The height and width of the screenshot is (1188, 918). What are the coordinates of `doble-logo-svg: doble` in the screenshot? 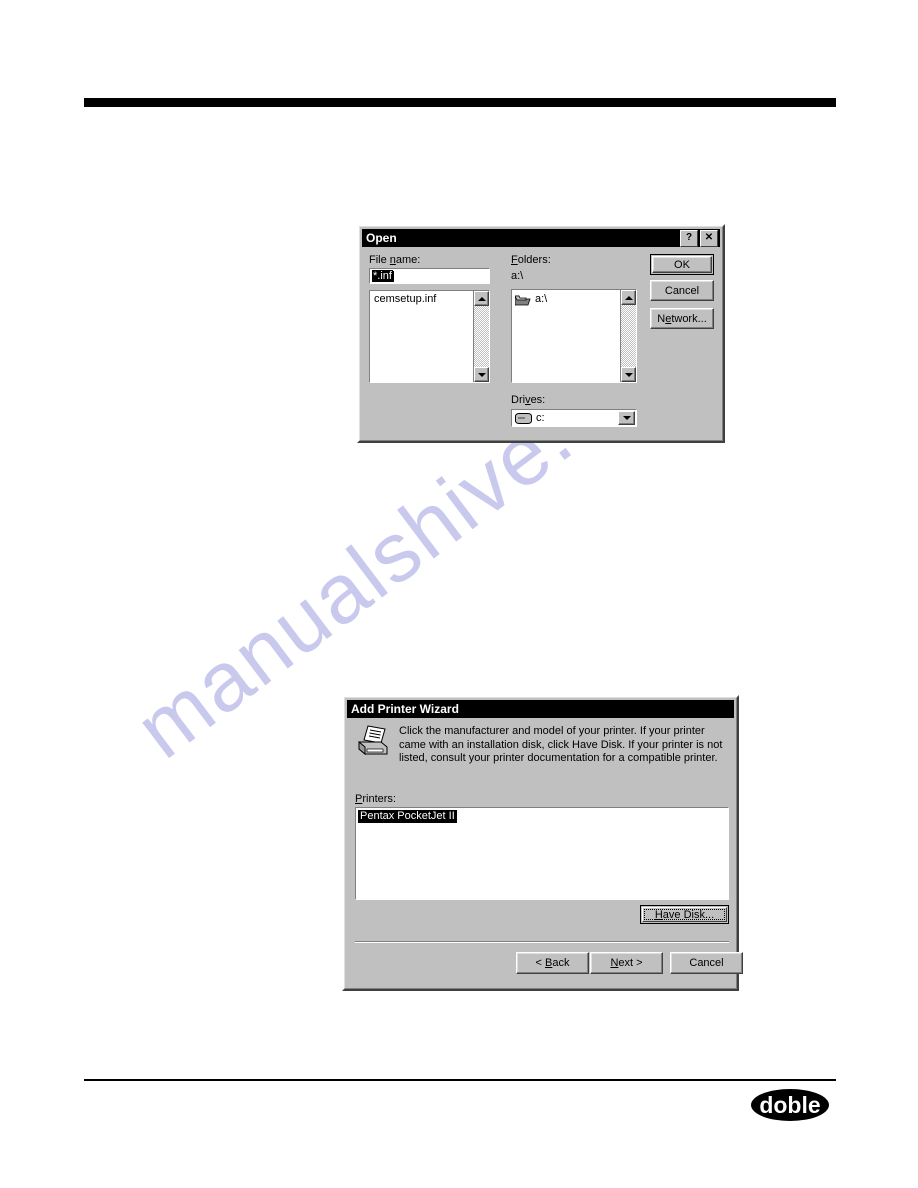 It's located at (790, 1105).